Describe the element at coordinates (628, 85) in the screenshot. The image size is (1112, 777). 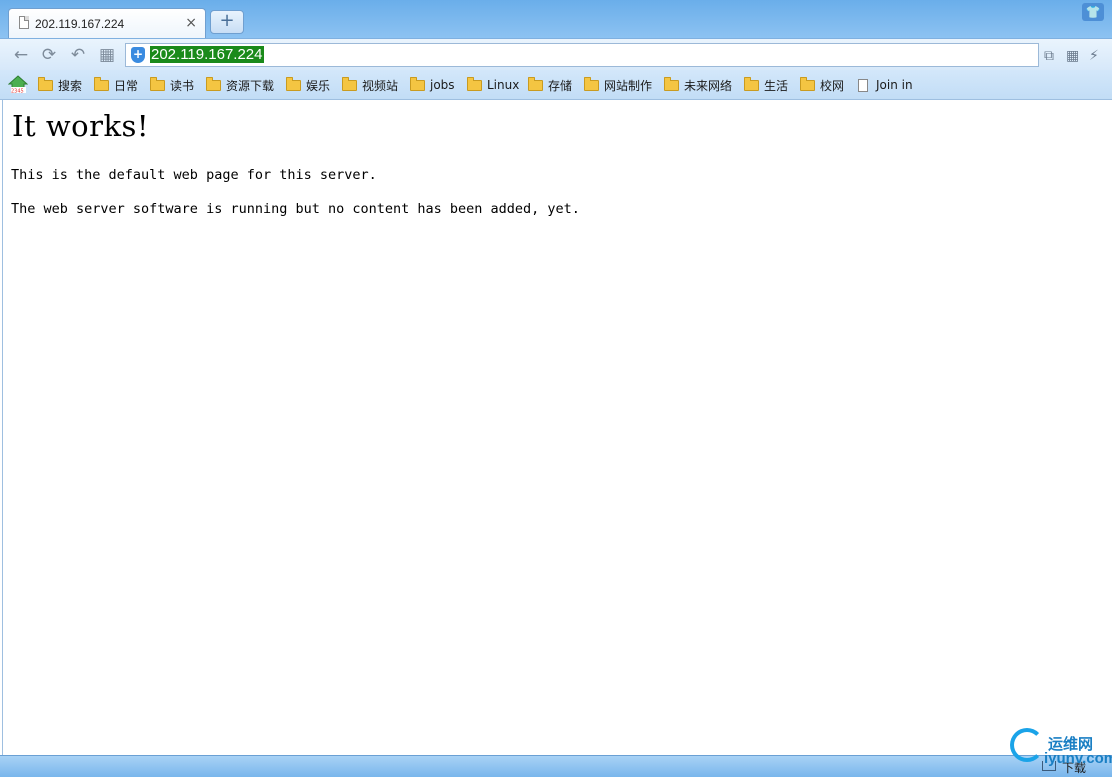
I see `bookmark-label: 网站制作` at that location.